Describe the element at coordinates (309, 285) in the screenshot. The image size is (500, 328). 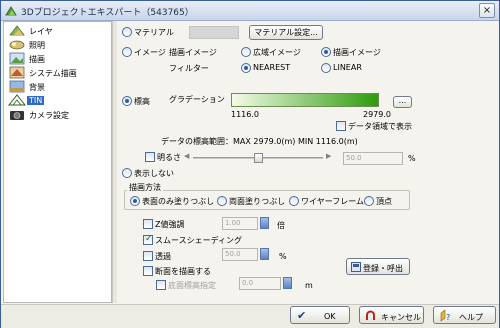
I see `bottom-elevation-unit: m` at that location.